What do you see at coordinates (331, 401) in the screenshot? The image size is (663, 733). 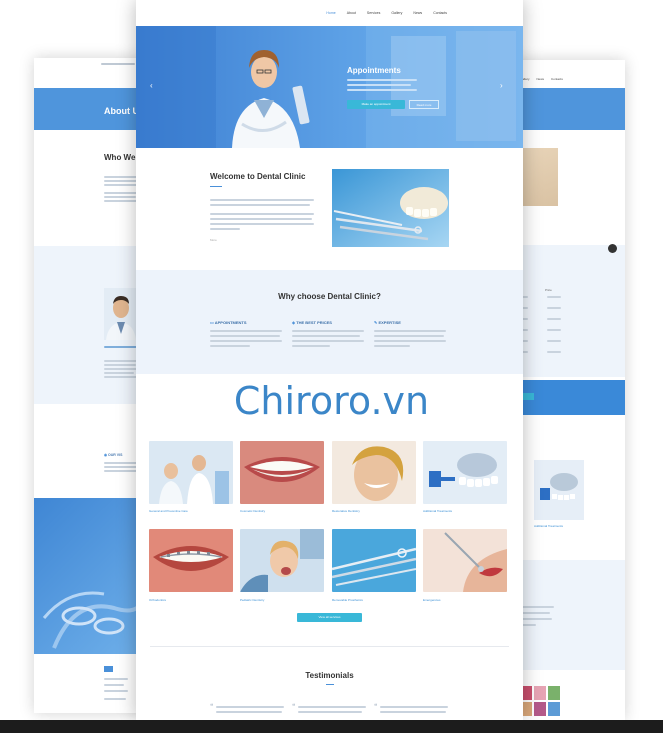 I see `watermark-text: Chiroro.vn` at bounding box center [331, 401].